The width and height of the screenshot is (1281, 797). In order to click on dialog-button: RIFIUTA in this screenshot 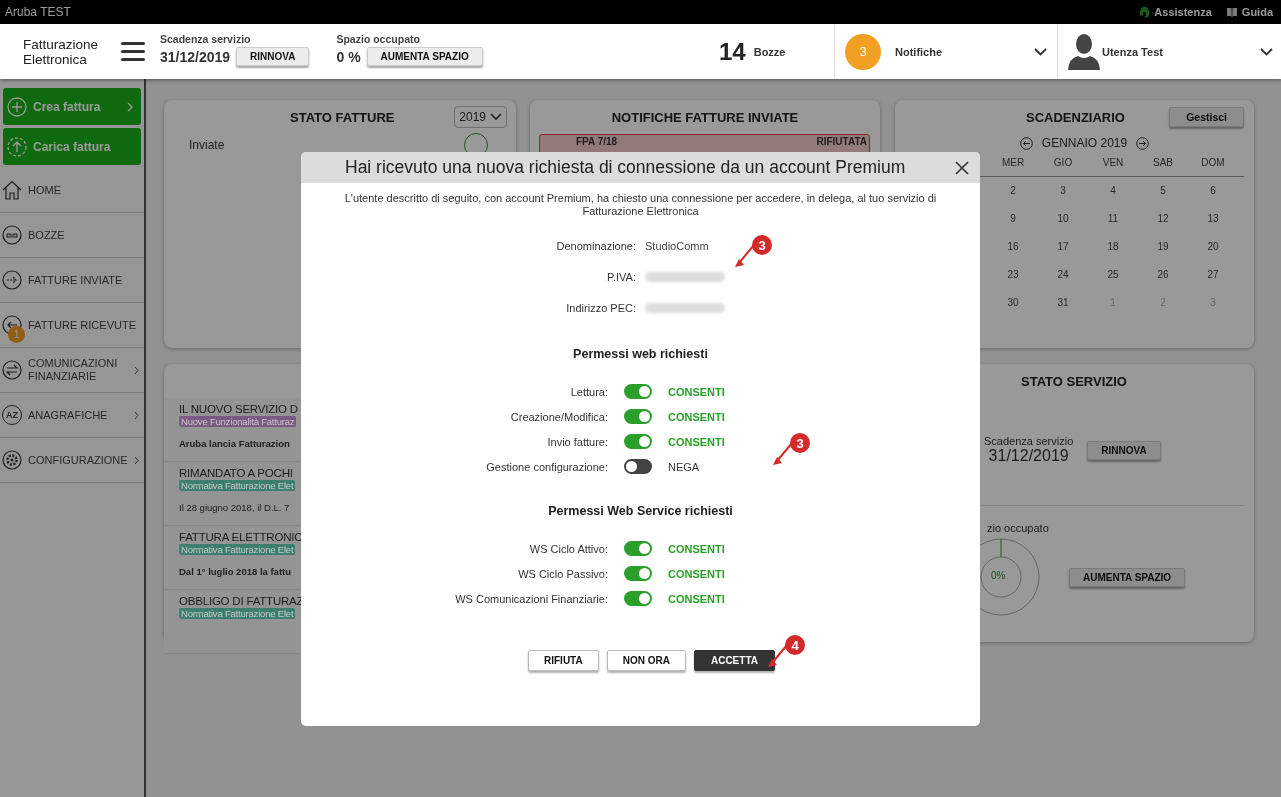, I will do `click(563, 660)`.